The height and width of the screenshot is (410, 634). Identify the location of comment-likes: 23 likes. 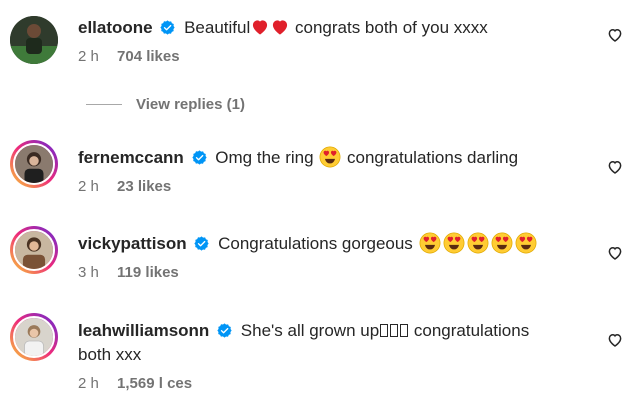
(144, 186).